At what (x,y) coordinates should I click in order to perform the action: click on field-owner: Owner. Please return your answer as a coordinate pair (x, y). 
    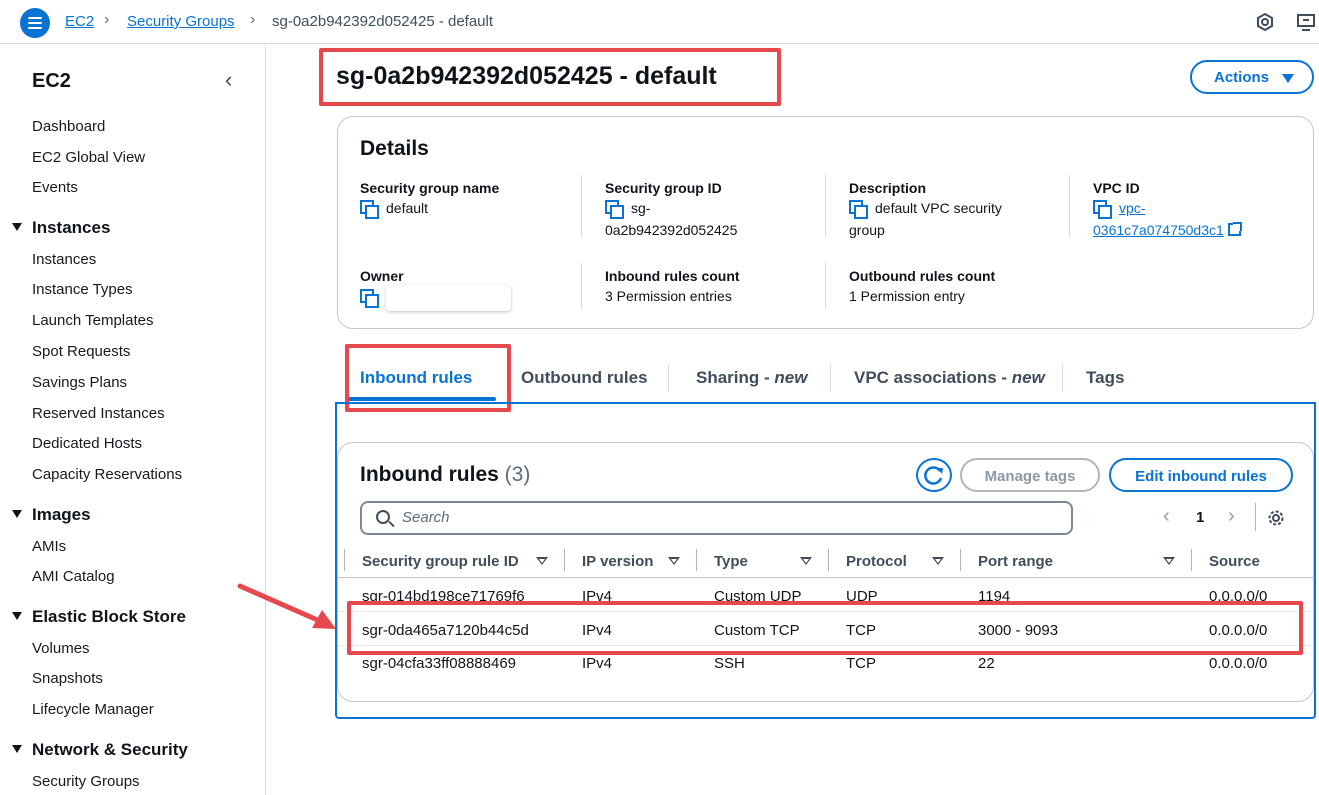
    Looking at the image, I should click on (470, 289).